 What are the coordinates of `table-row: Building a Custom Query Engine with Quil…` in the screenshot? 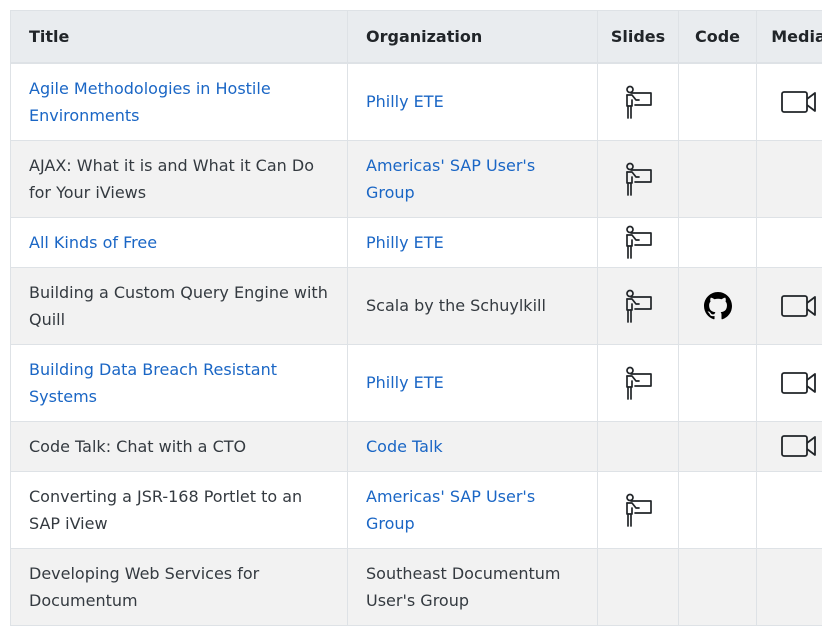 It's located at (416, 305).